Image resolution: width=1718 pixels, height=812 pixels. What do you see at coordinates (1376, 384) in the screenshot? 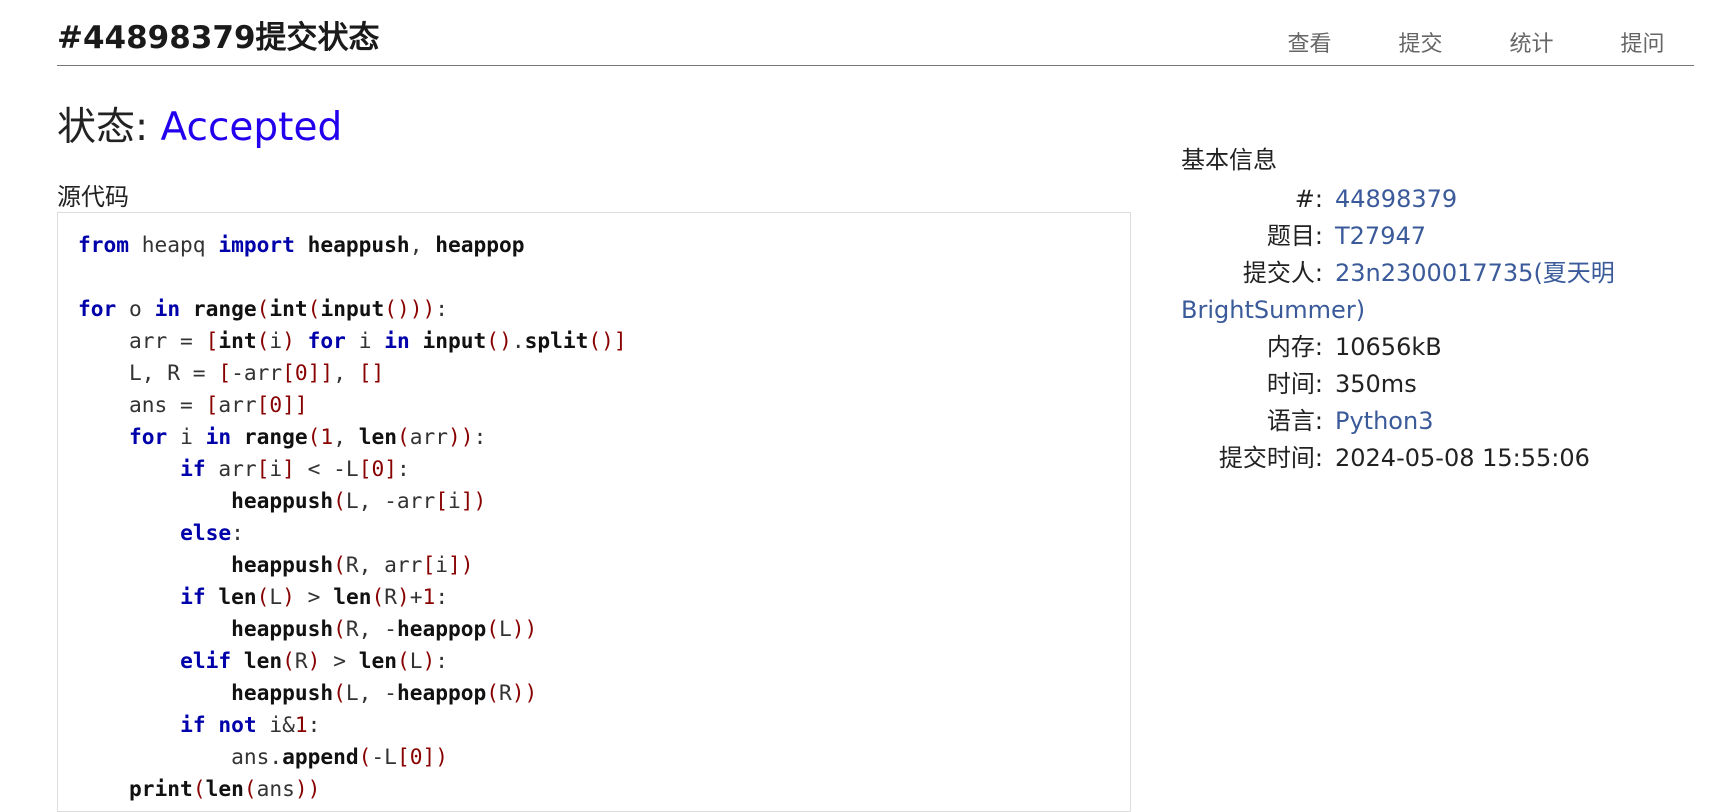
I see `time-value: 350ms` at bounding box center [1376, 384].